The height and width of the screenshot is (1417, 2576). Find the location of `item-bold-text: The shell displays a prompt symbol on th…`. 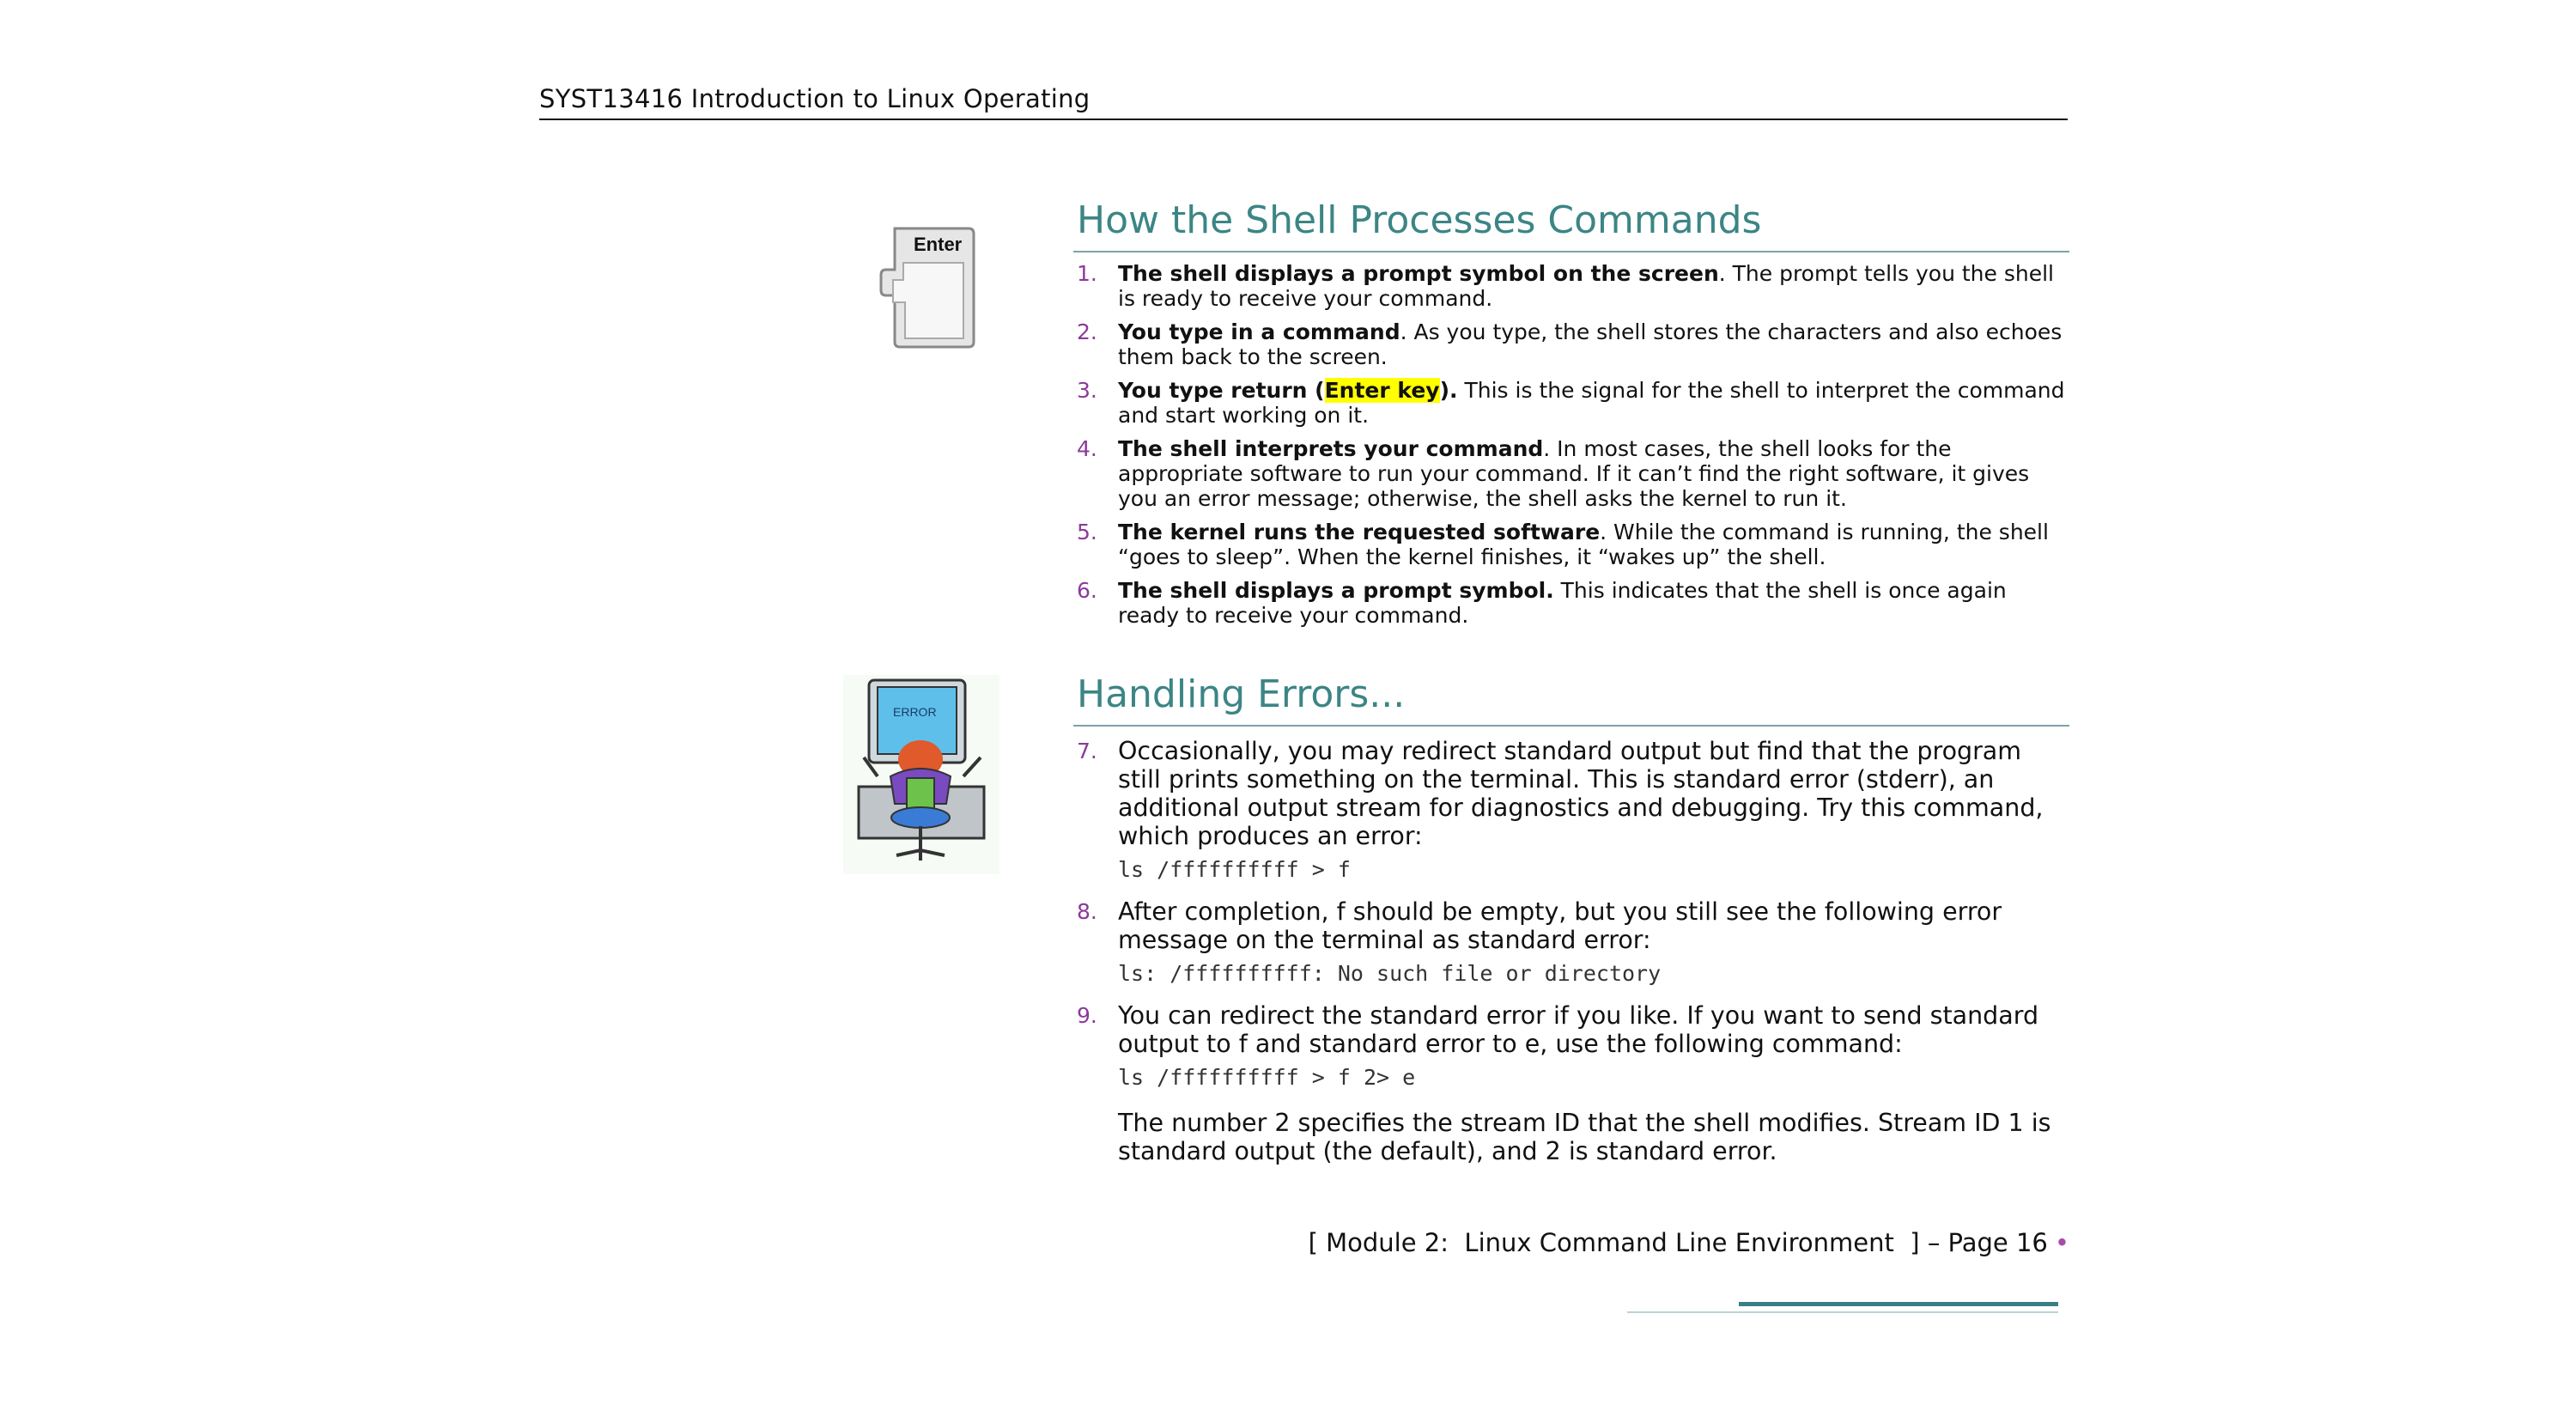

item-bold-text: The shell displays a prompt symbol on th… is located at coordinates (1418, 273).